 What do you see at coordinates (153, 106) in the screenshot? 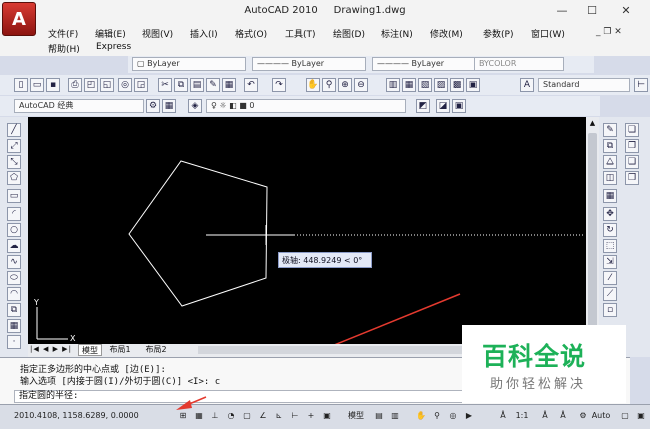
I see `workspace-settings-icon: ⚙` at bounding box center [153, 106].